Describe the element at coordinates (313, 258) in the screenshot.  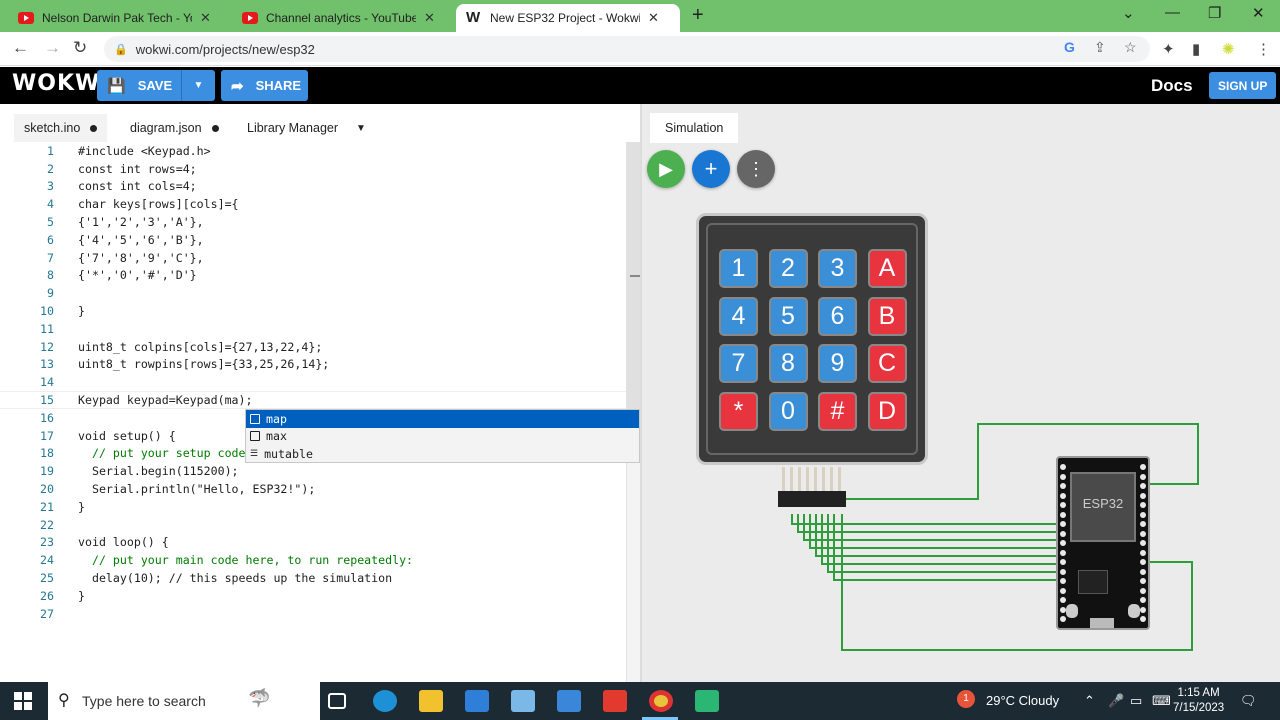
I see `code-line: 7 {'7','8','9','C'},` at that location.